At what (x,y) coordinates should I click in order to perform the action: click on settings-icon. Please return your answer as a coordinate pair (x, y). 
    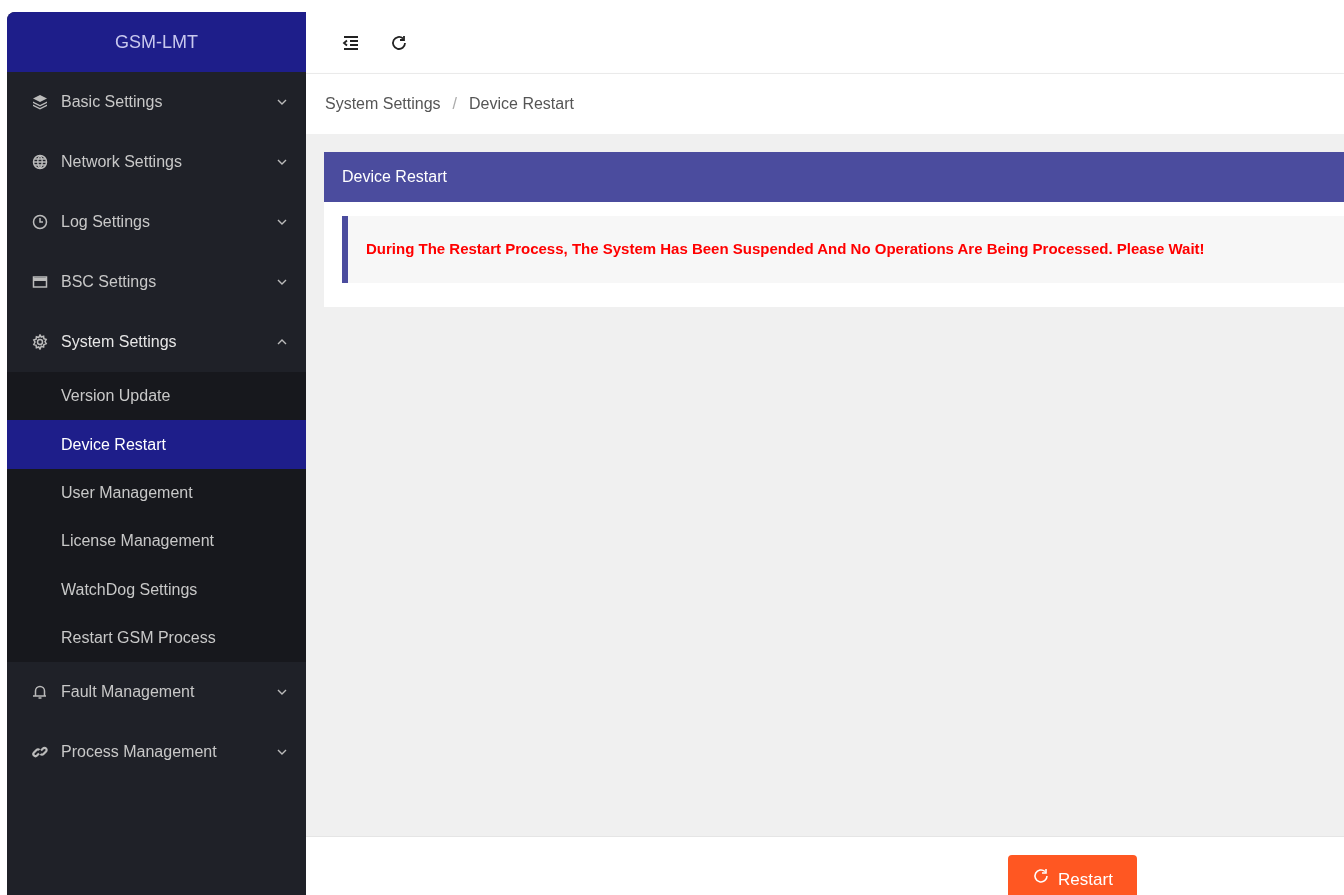
    Looking at the image, I should click on (40, 342).